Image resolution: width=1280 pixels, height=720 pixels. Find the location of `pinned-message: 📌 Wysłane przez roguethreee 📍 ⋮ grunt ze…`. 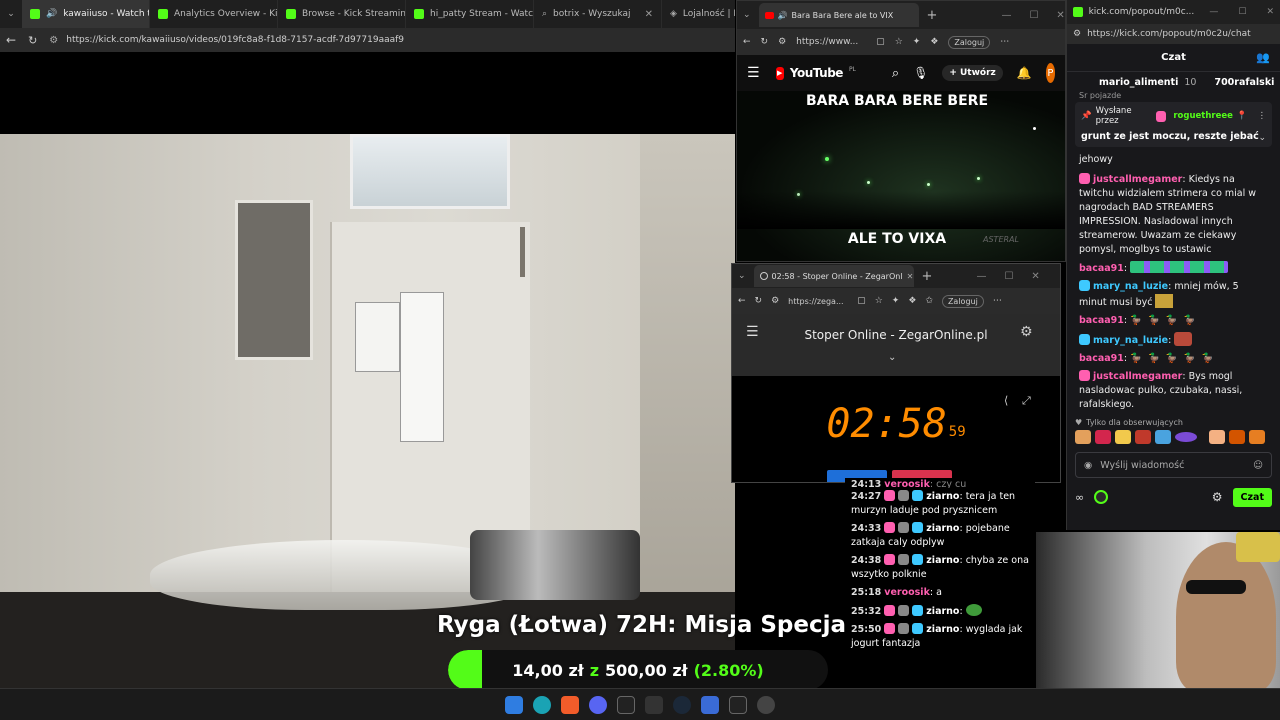

pinned-message: 📌 Wysłane przez roguethreee 📍 ⋮ grunt ze… is located at coordinates (1173, 124).